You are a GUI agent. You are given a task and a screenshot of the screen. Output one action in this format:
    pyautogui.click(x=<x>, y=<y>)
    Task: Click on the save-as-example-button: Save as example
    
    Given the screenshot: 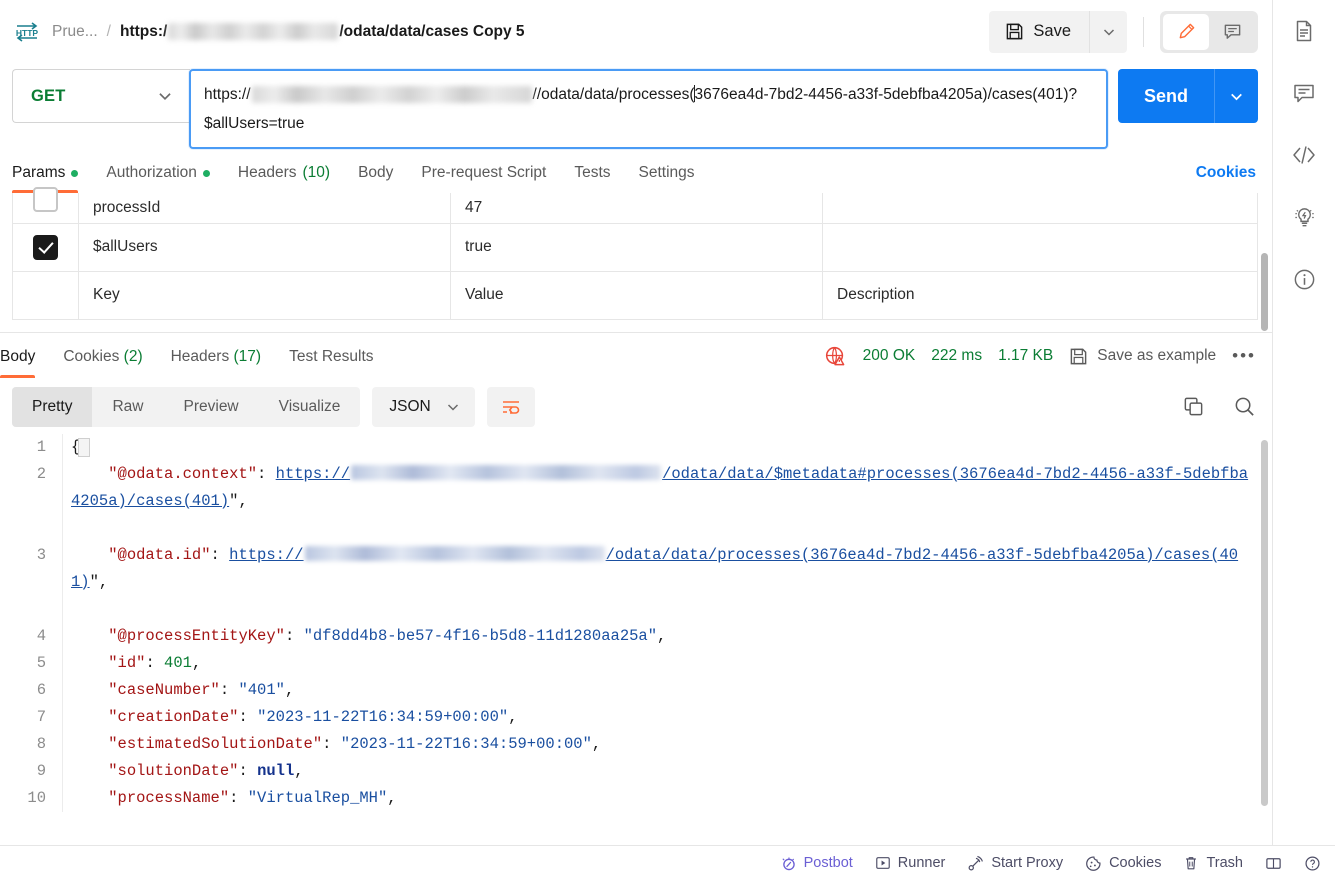 What is the action you would take?
    pyautogui.click(x=1142, y=356)
    